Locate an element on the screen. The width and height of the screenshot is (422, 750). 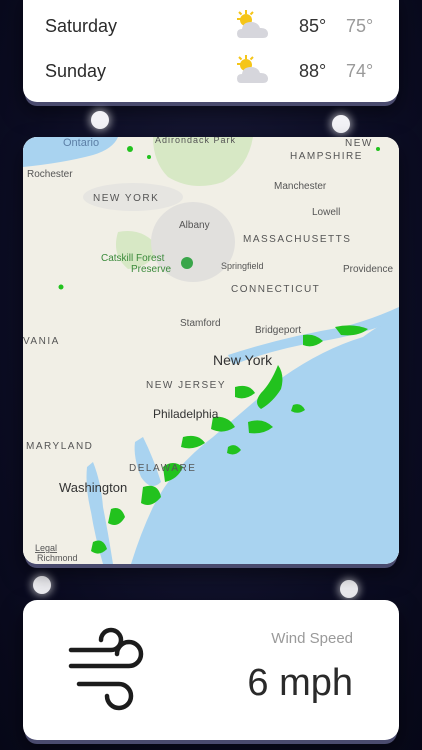
forecast-row-sunday: Sunday 88° 74° is located at coordinates (211, 73).